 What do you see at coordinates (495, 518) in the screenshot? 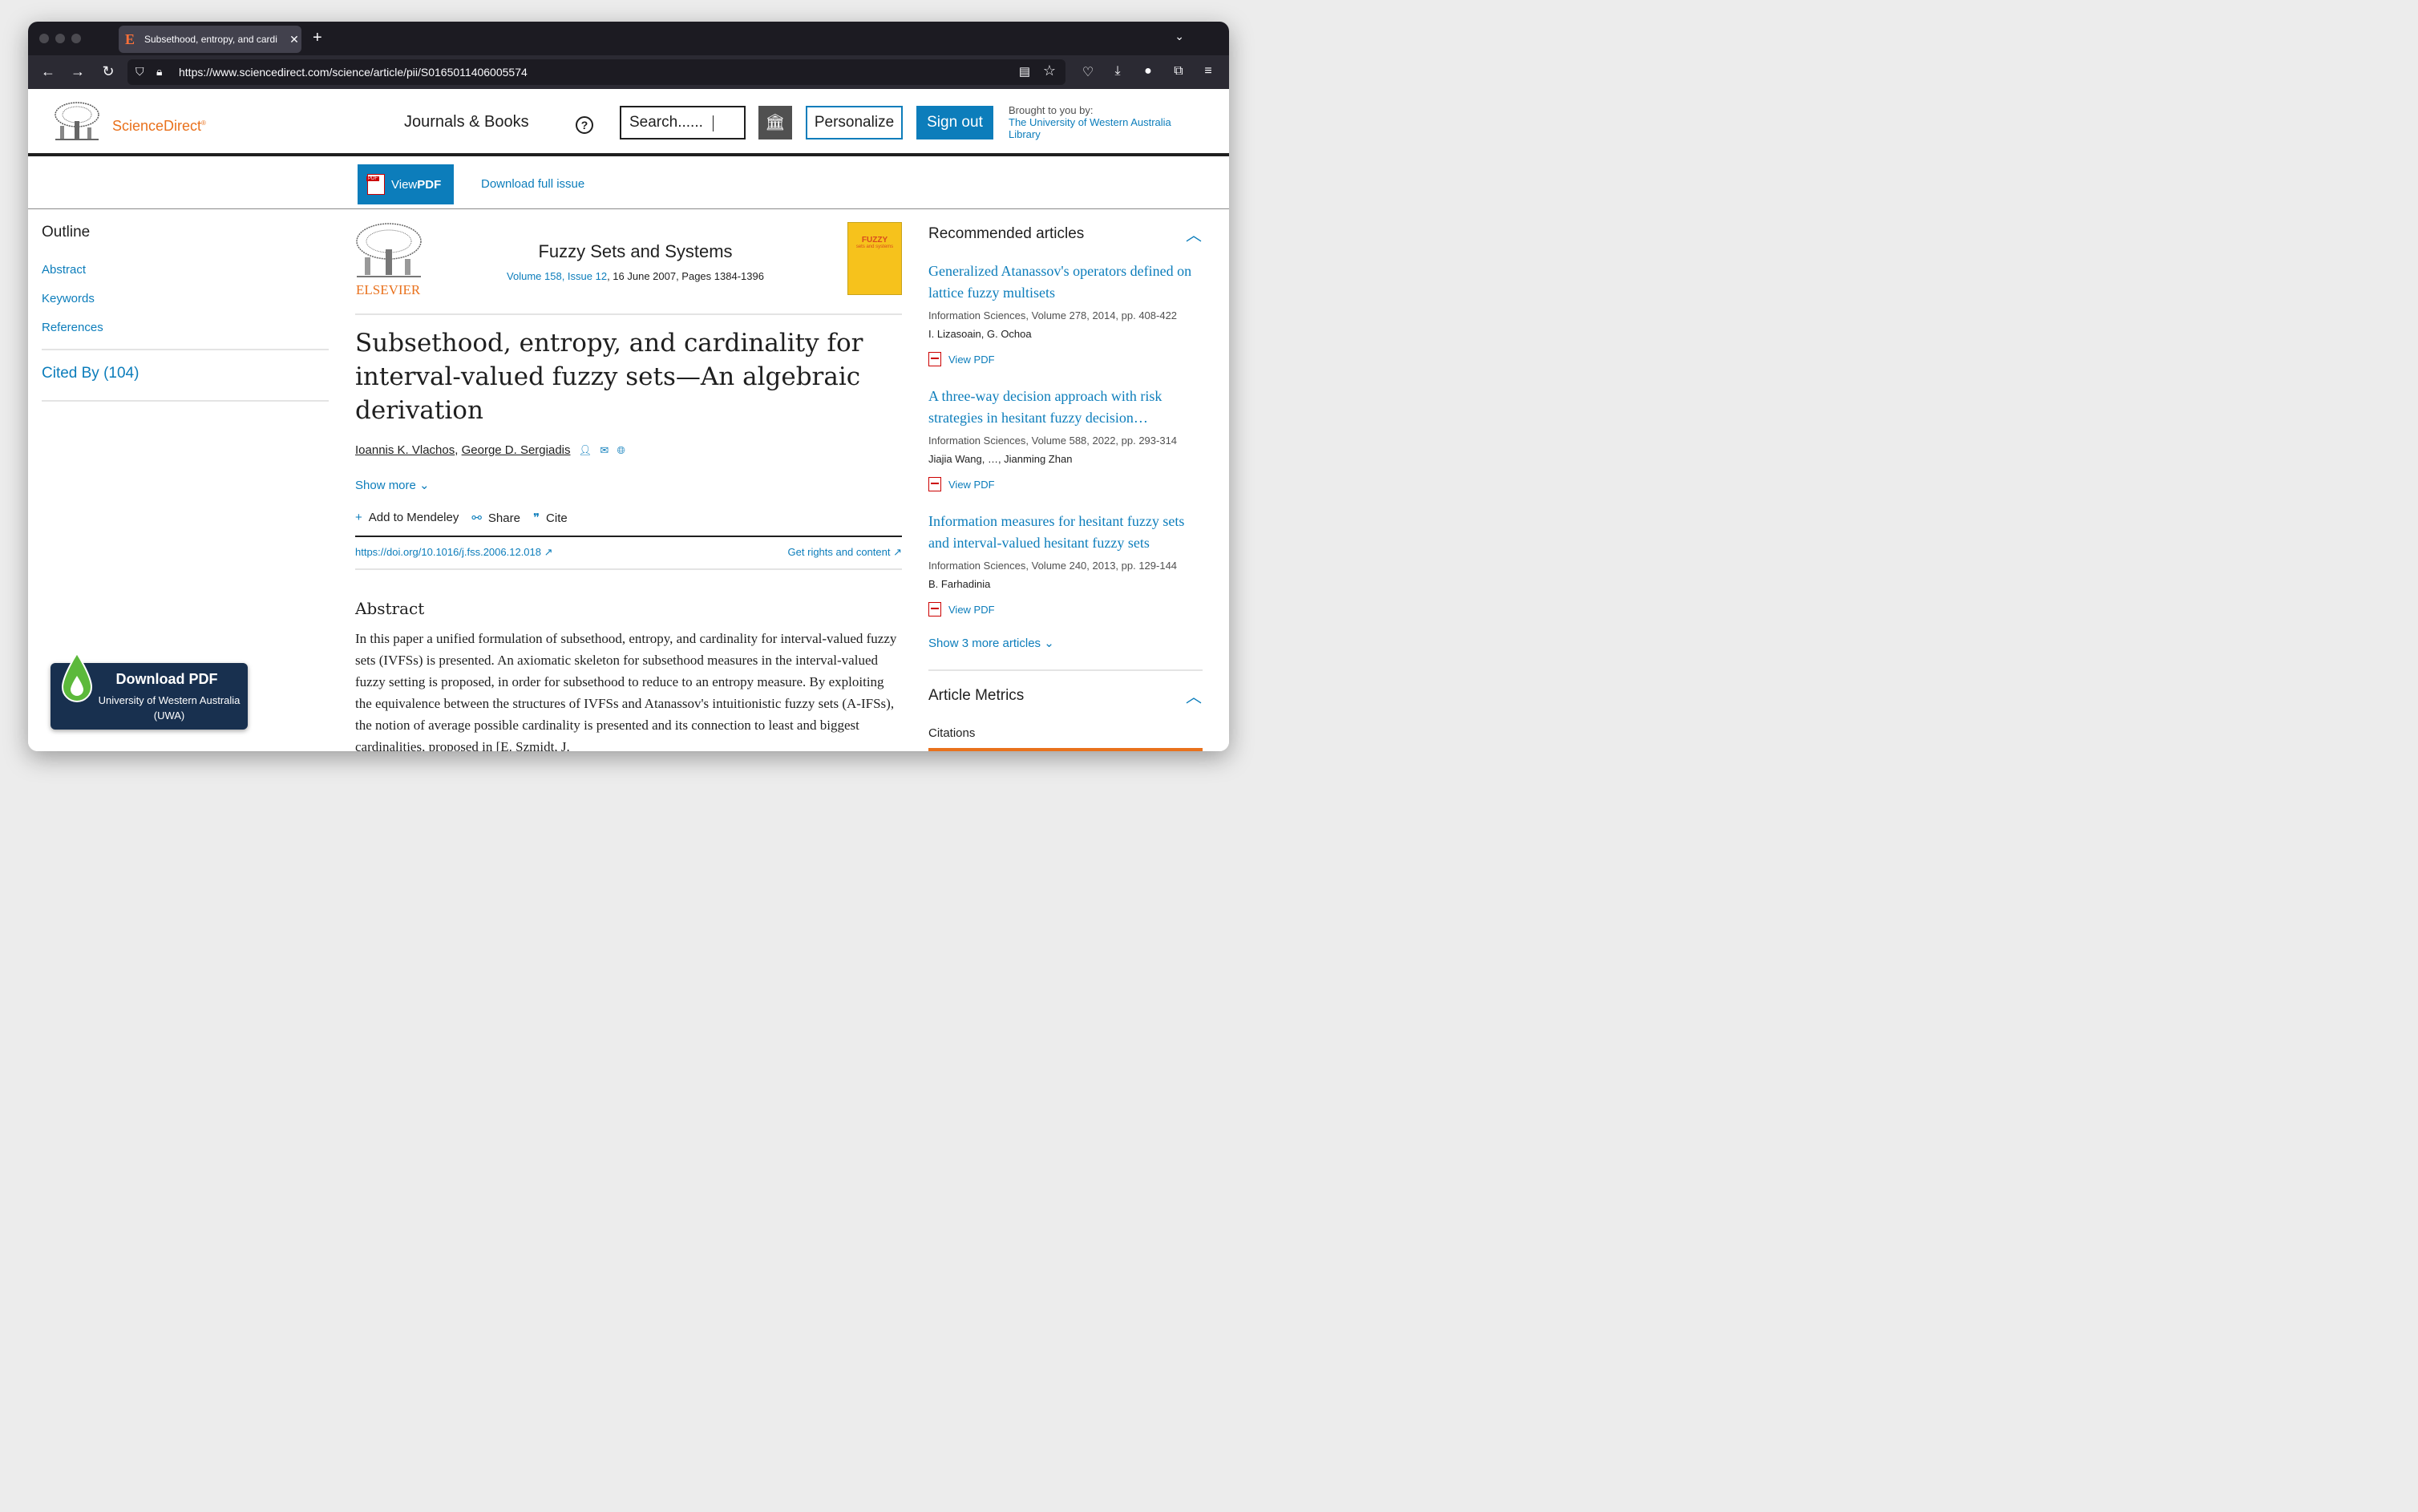
I see `share-button: ⚯ Share` at bounding box center [495, 518].